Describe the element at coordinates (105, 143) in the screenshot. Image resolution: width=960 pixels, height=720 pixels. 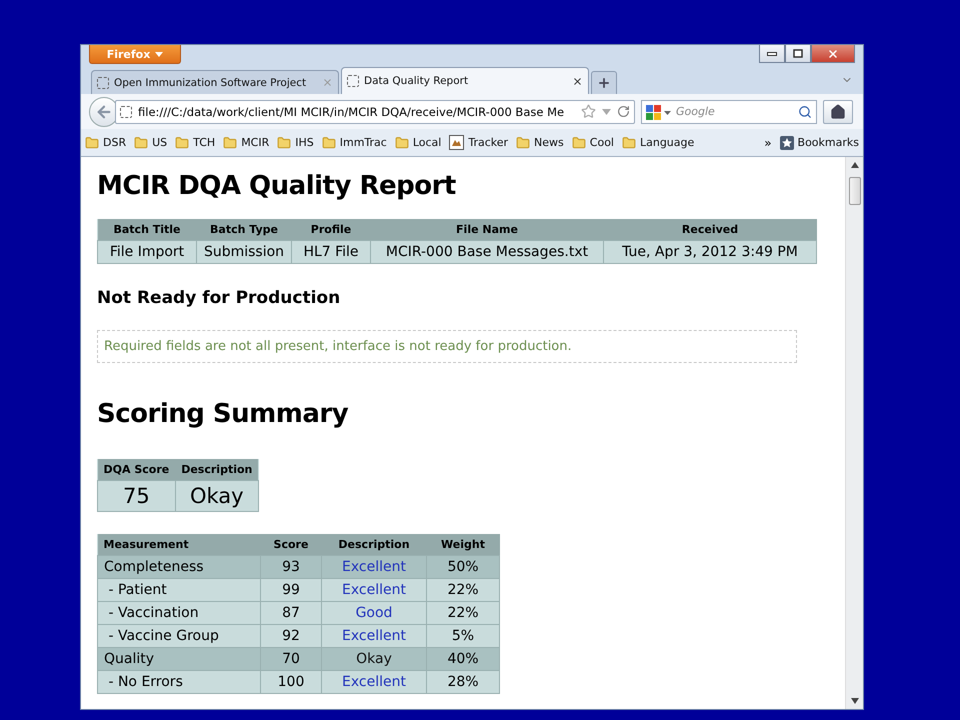
I see `bookmark: DSR` at that location.